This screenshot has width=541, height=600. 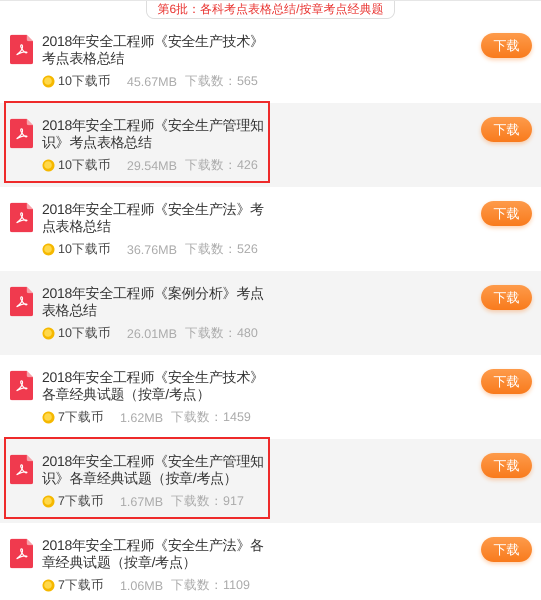 I want to click on file-title: 2018年安全工程师《安全生产法》考点表格总结, so click(x=155, y=218).